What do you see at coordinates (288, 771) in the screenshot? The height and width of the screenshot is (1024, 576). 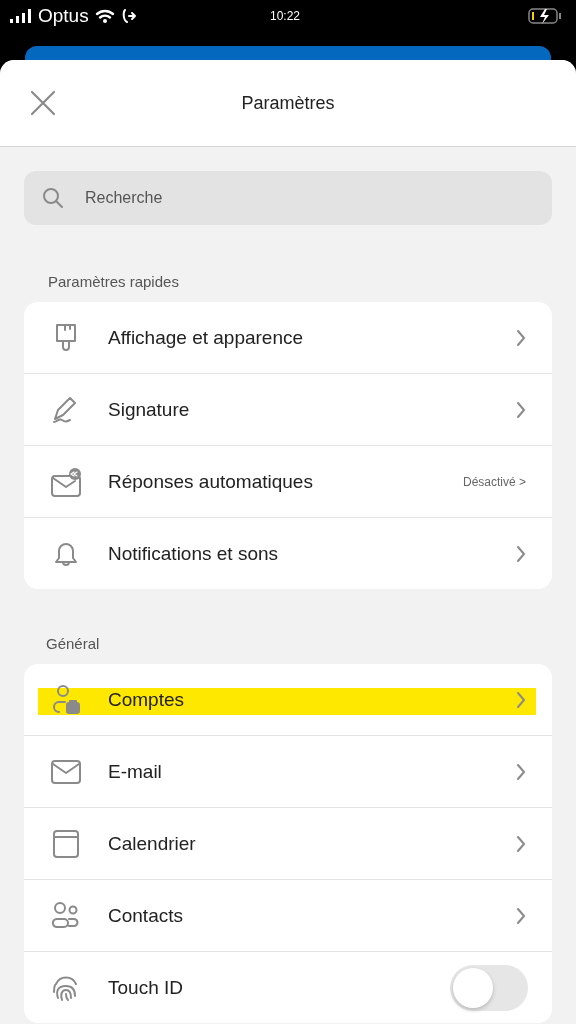 I see `settings-row: E-mail` at bounding box center [288, 771].